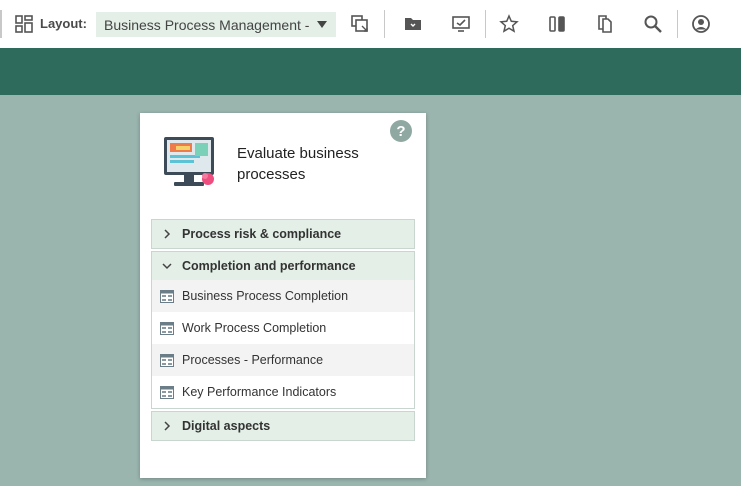 This screenshot has width=741, height=486. What do you see at coordinates (653, 24) in the screenshot?
I see `search-icon` at bounding box center [653, 24].